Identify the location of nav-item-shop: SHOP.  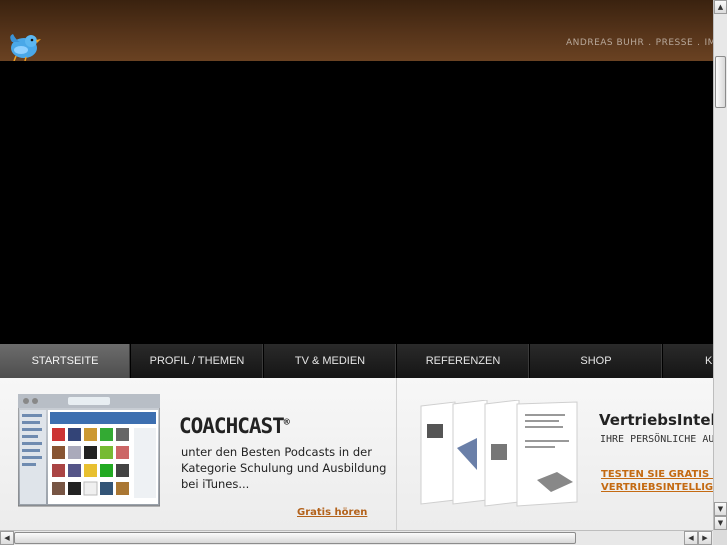
(596, 361).